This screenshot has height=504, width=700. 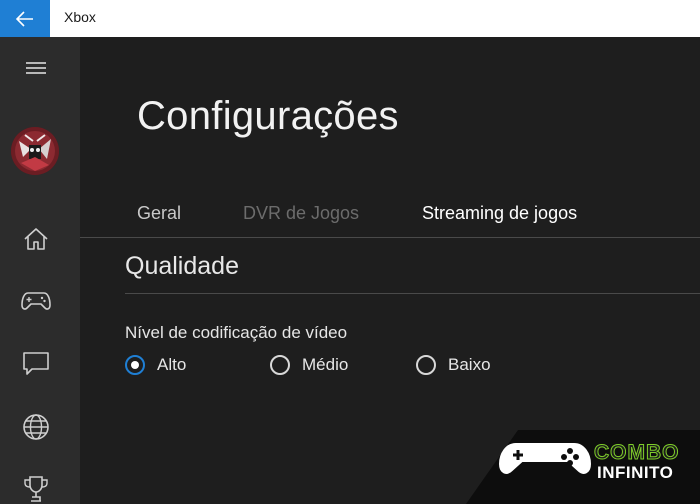 I want to click on sidebar-item-achievements, so click(x=36, y=485).